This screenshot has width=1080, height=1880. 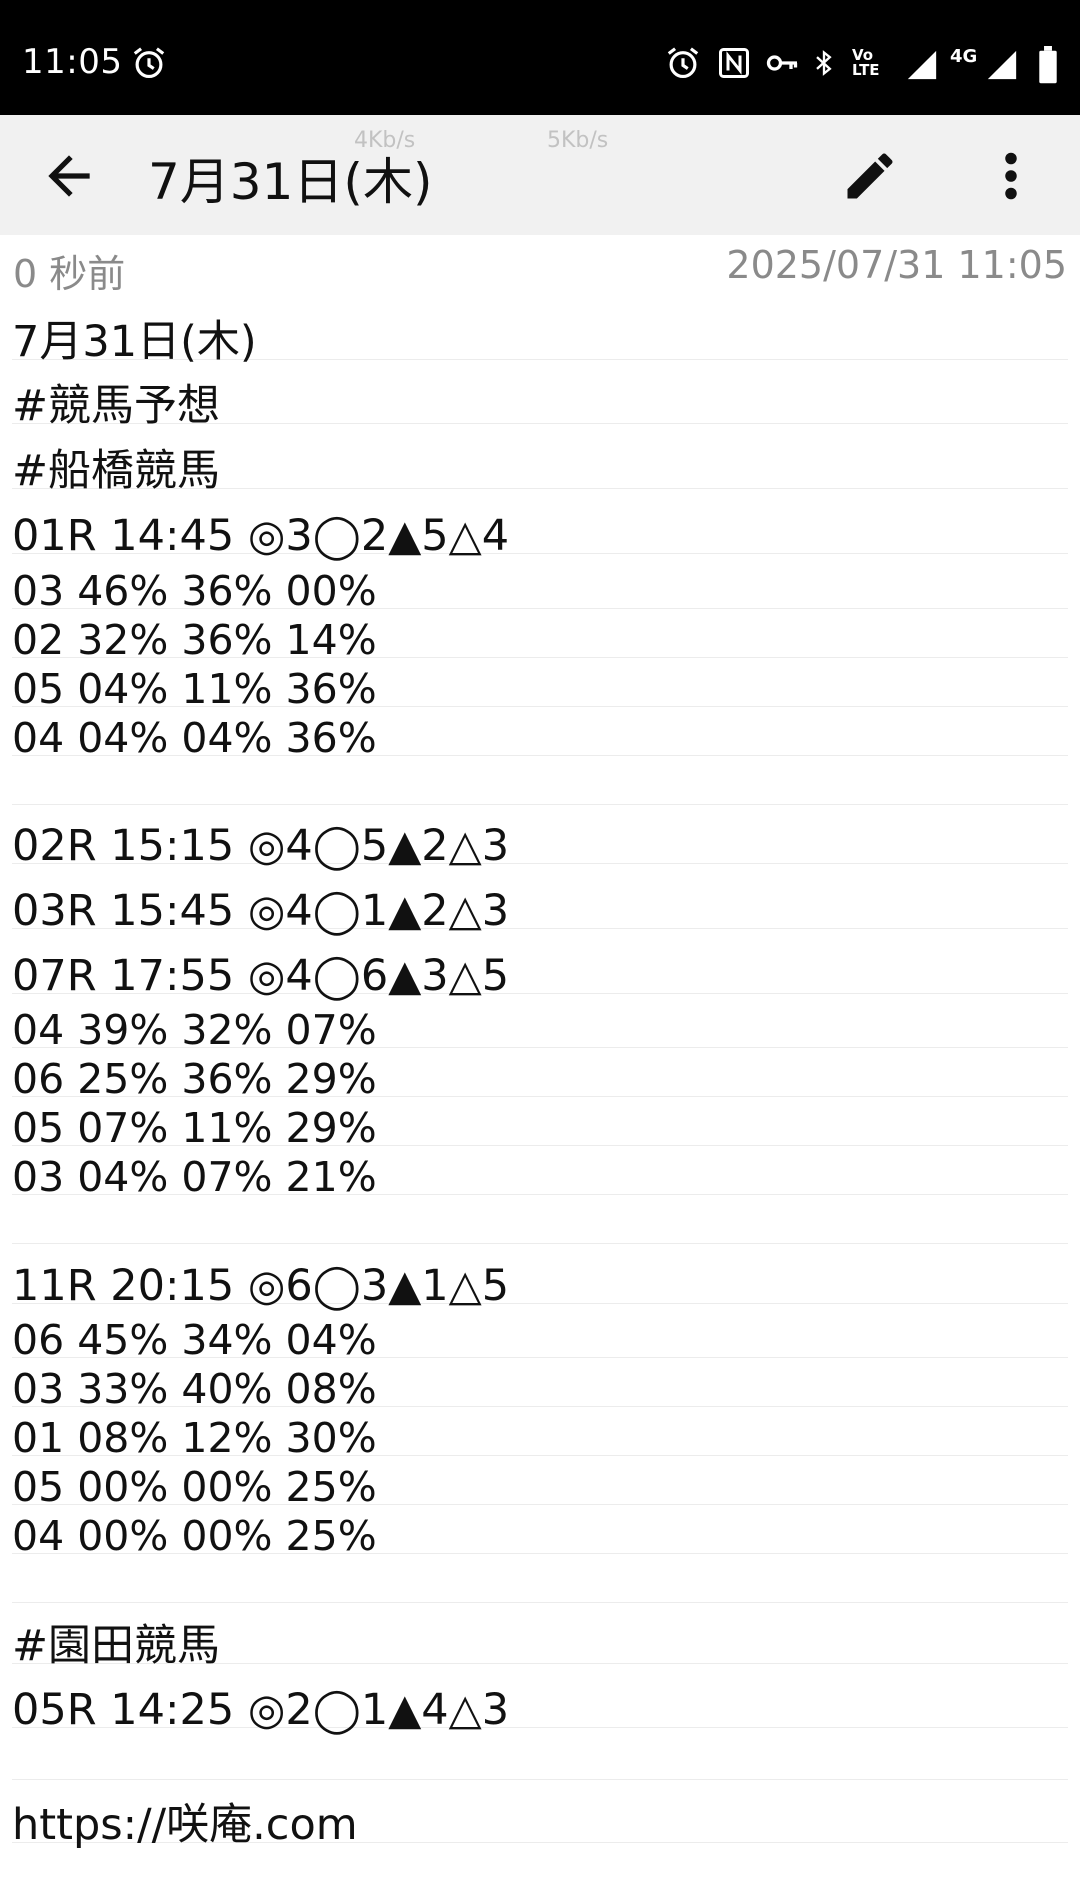 I want to click on note-line: 03 46% 36% 00%, so click(x=540, y=591).